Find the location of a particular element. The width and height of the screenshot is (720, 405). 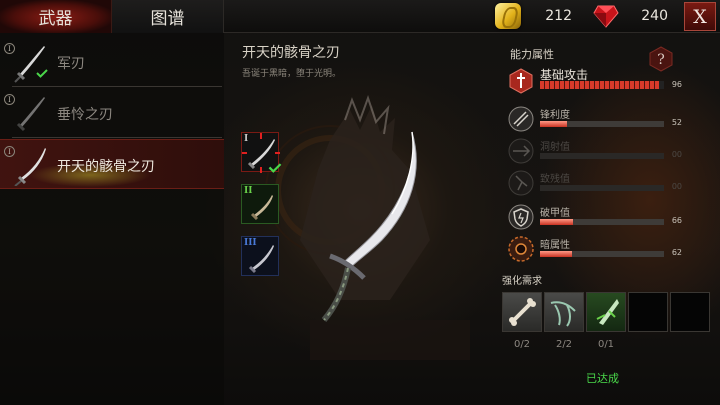

tier-3-blade-icon is located at coordinates (261, 259).